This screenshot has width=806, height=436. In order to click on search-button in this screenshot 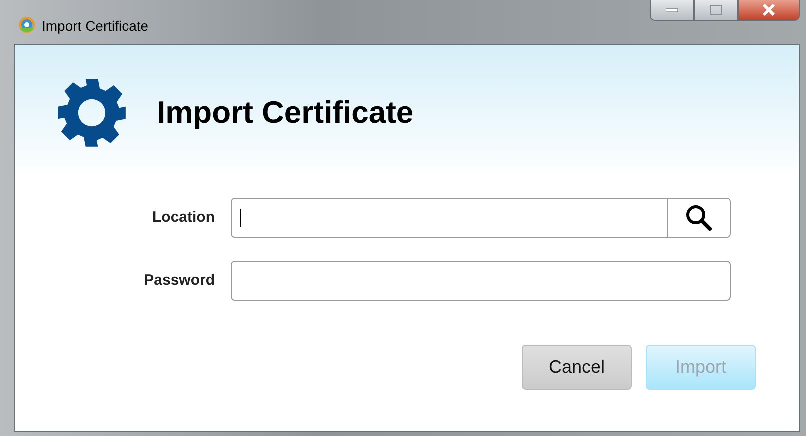, I will do `click(698, 218)`.